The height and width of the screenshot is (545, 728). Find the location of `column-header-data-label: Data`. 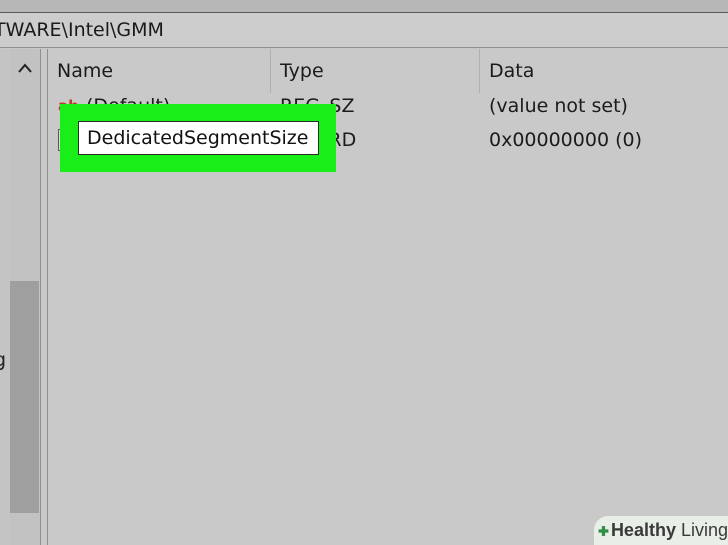

column-header-data-label: Data is located at coordinates (512, 71).